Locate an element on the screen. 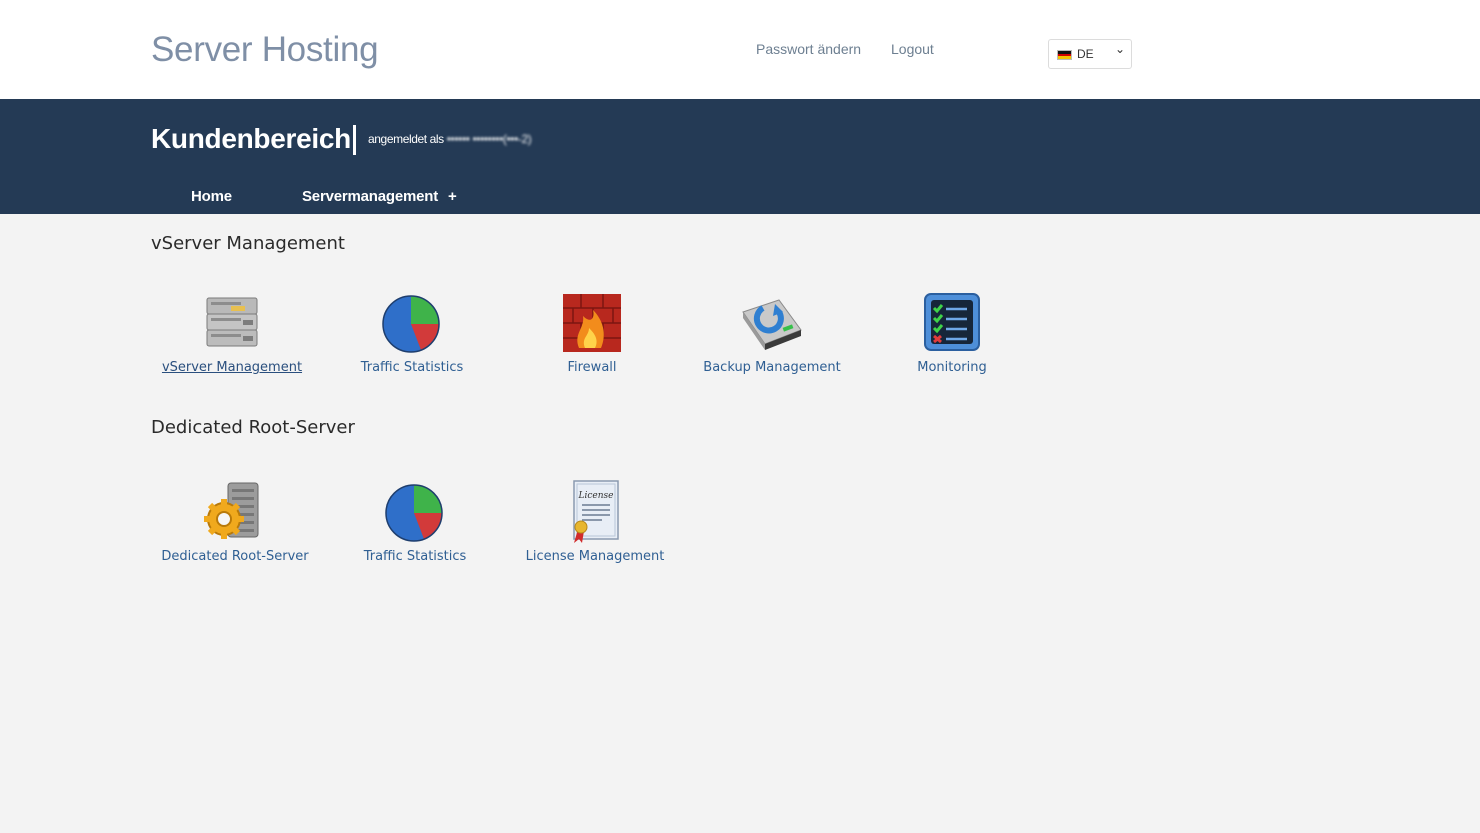 The width and height of the screenshot is (1480, 833). tile-label: vServer Management is located at coordinates (232, 367).